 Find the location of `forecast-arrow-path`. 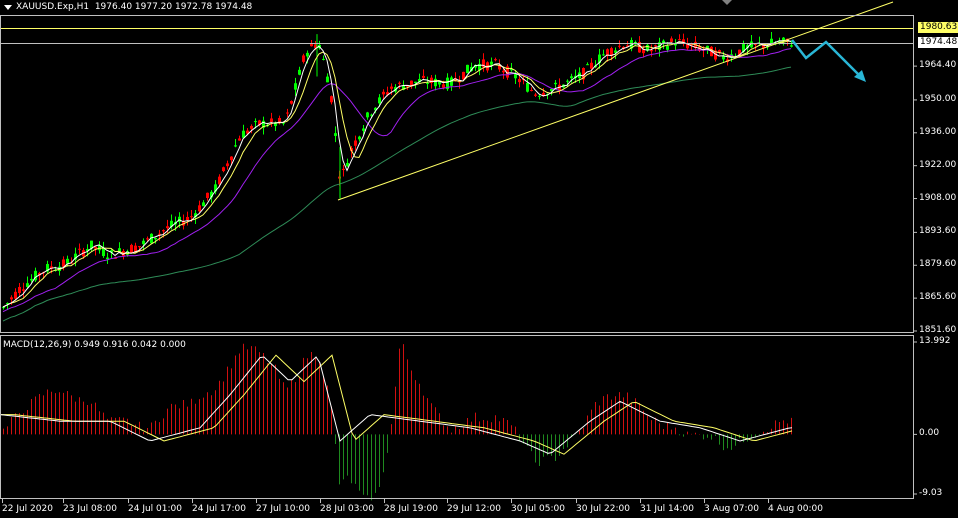

forecast-arrow-path is located at coordinates (827, 59).